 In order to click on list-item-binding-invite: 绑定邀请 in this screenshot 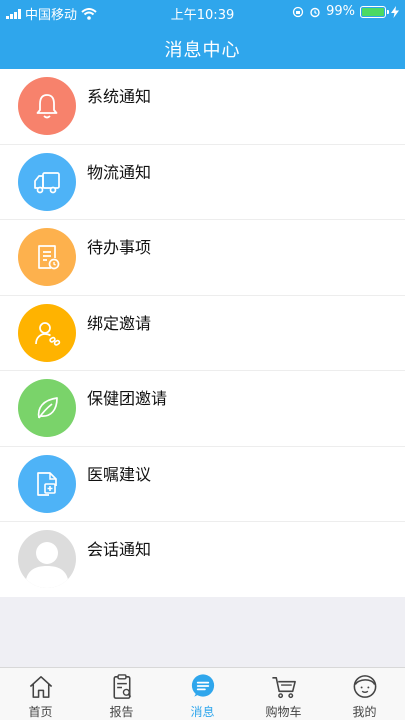, I will do `click(202, 333)`.